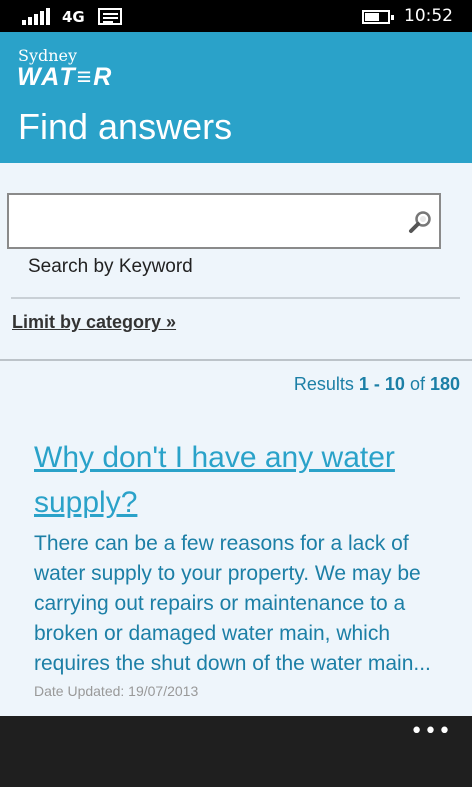 The width and height of the screenshot is (472, 787). I want to click on network-type: 4G, so click(73, 17).